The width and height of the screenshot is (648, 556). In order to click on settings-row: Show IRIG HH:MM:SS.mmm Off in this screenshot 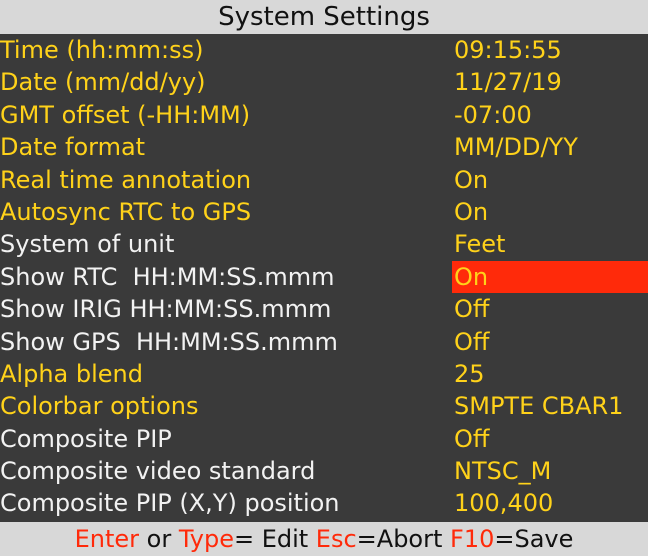, I will do `click(324, 309)`.